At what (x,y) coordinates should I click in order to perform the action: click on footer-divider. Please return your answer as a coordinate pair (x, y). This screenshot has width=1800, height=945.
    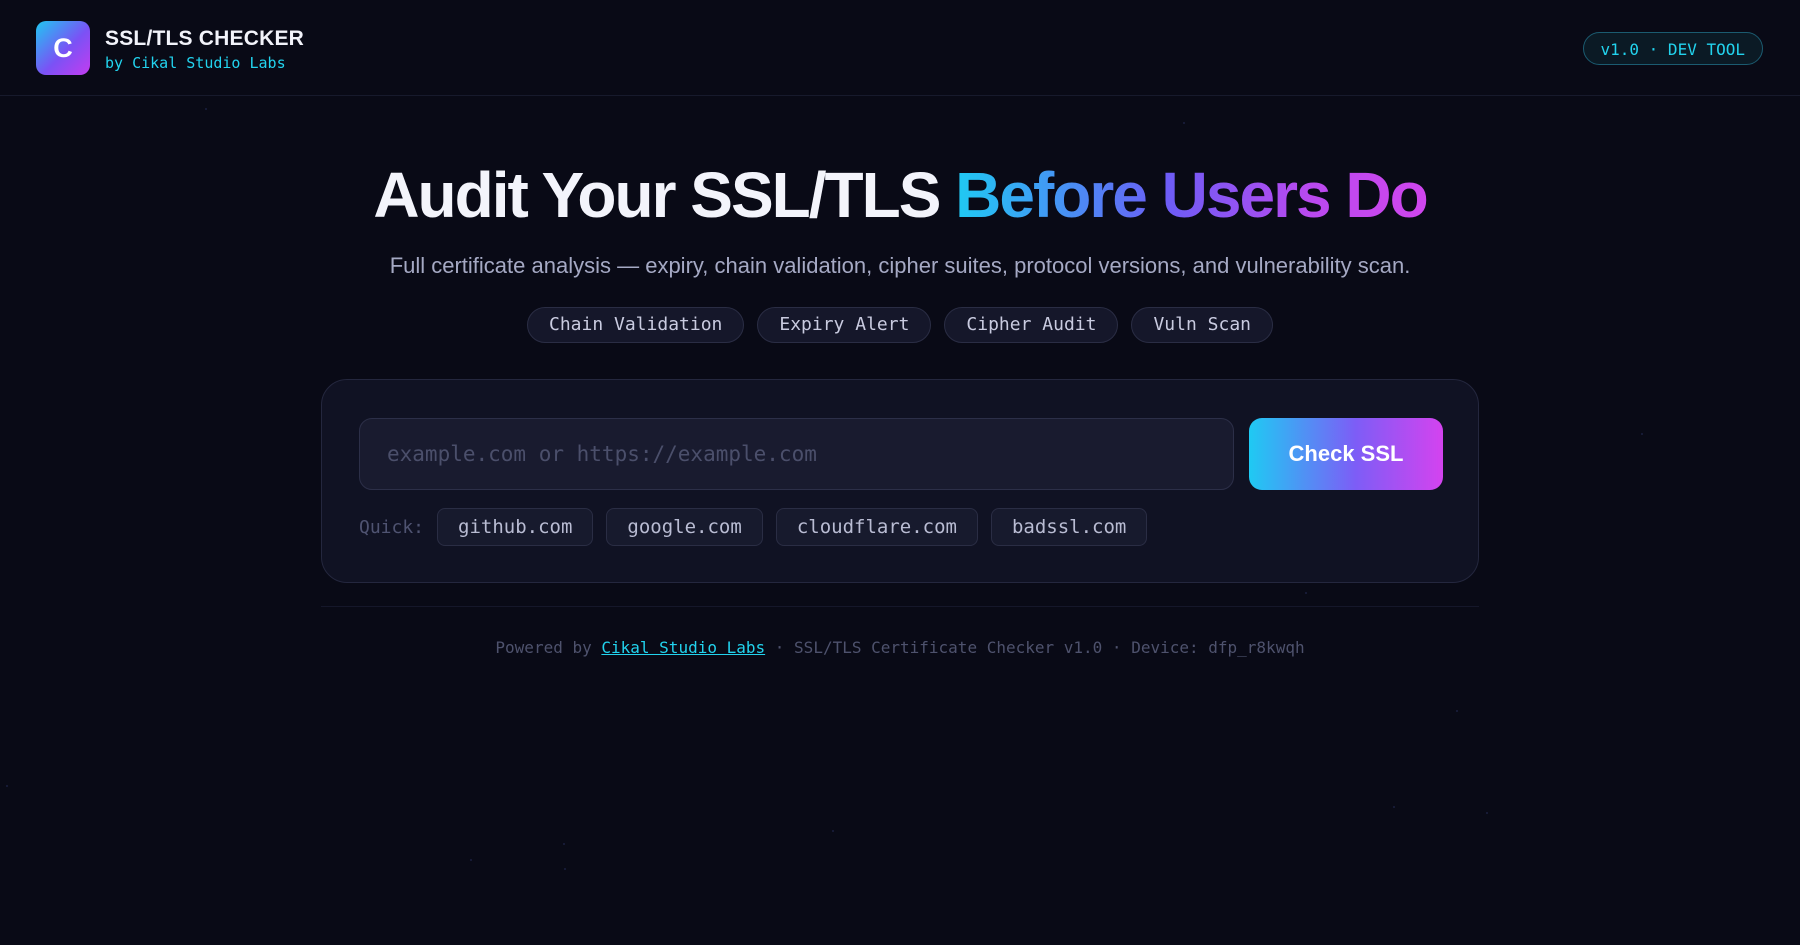
    Looking at the image, I should click on (900, 606).